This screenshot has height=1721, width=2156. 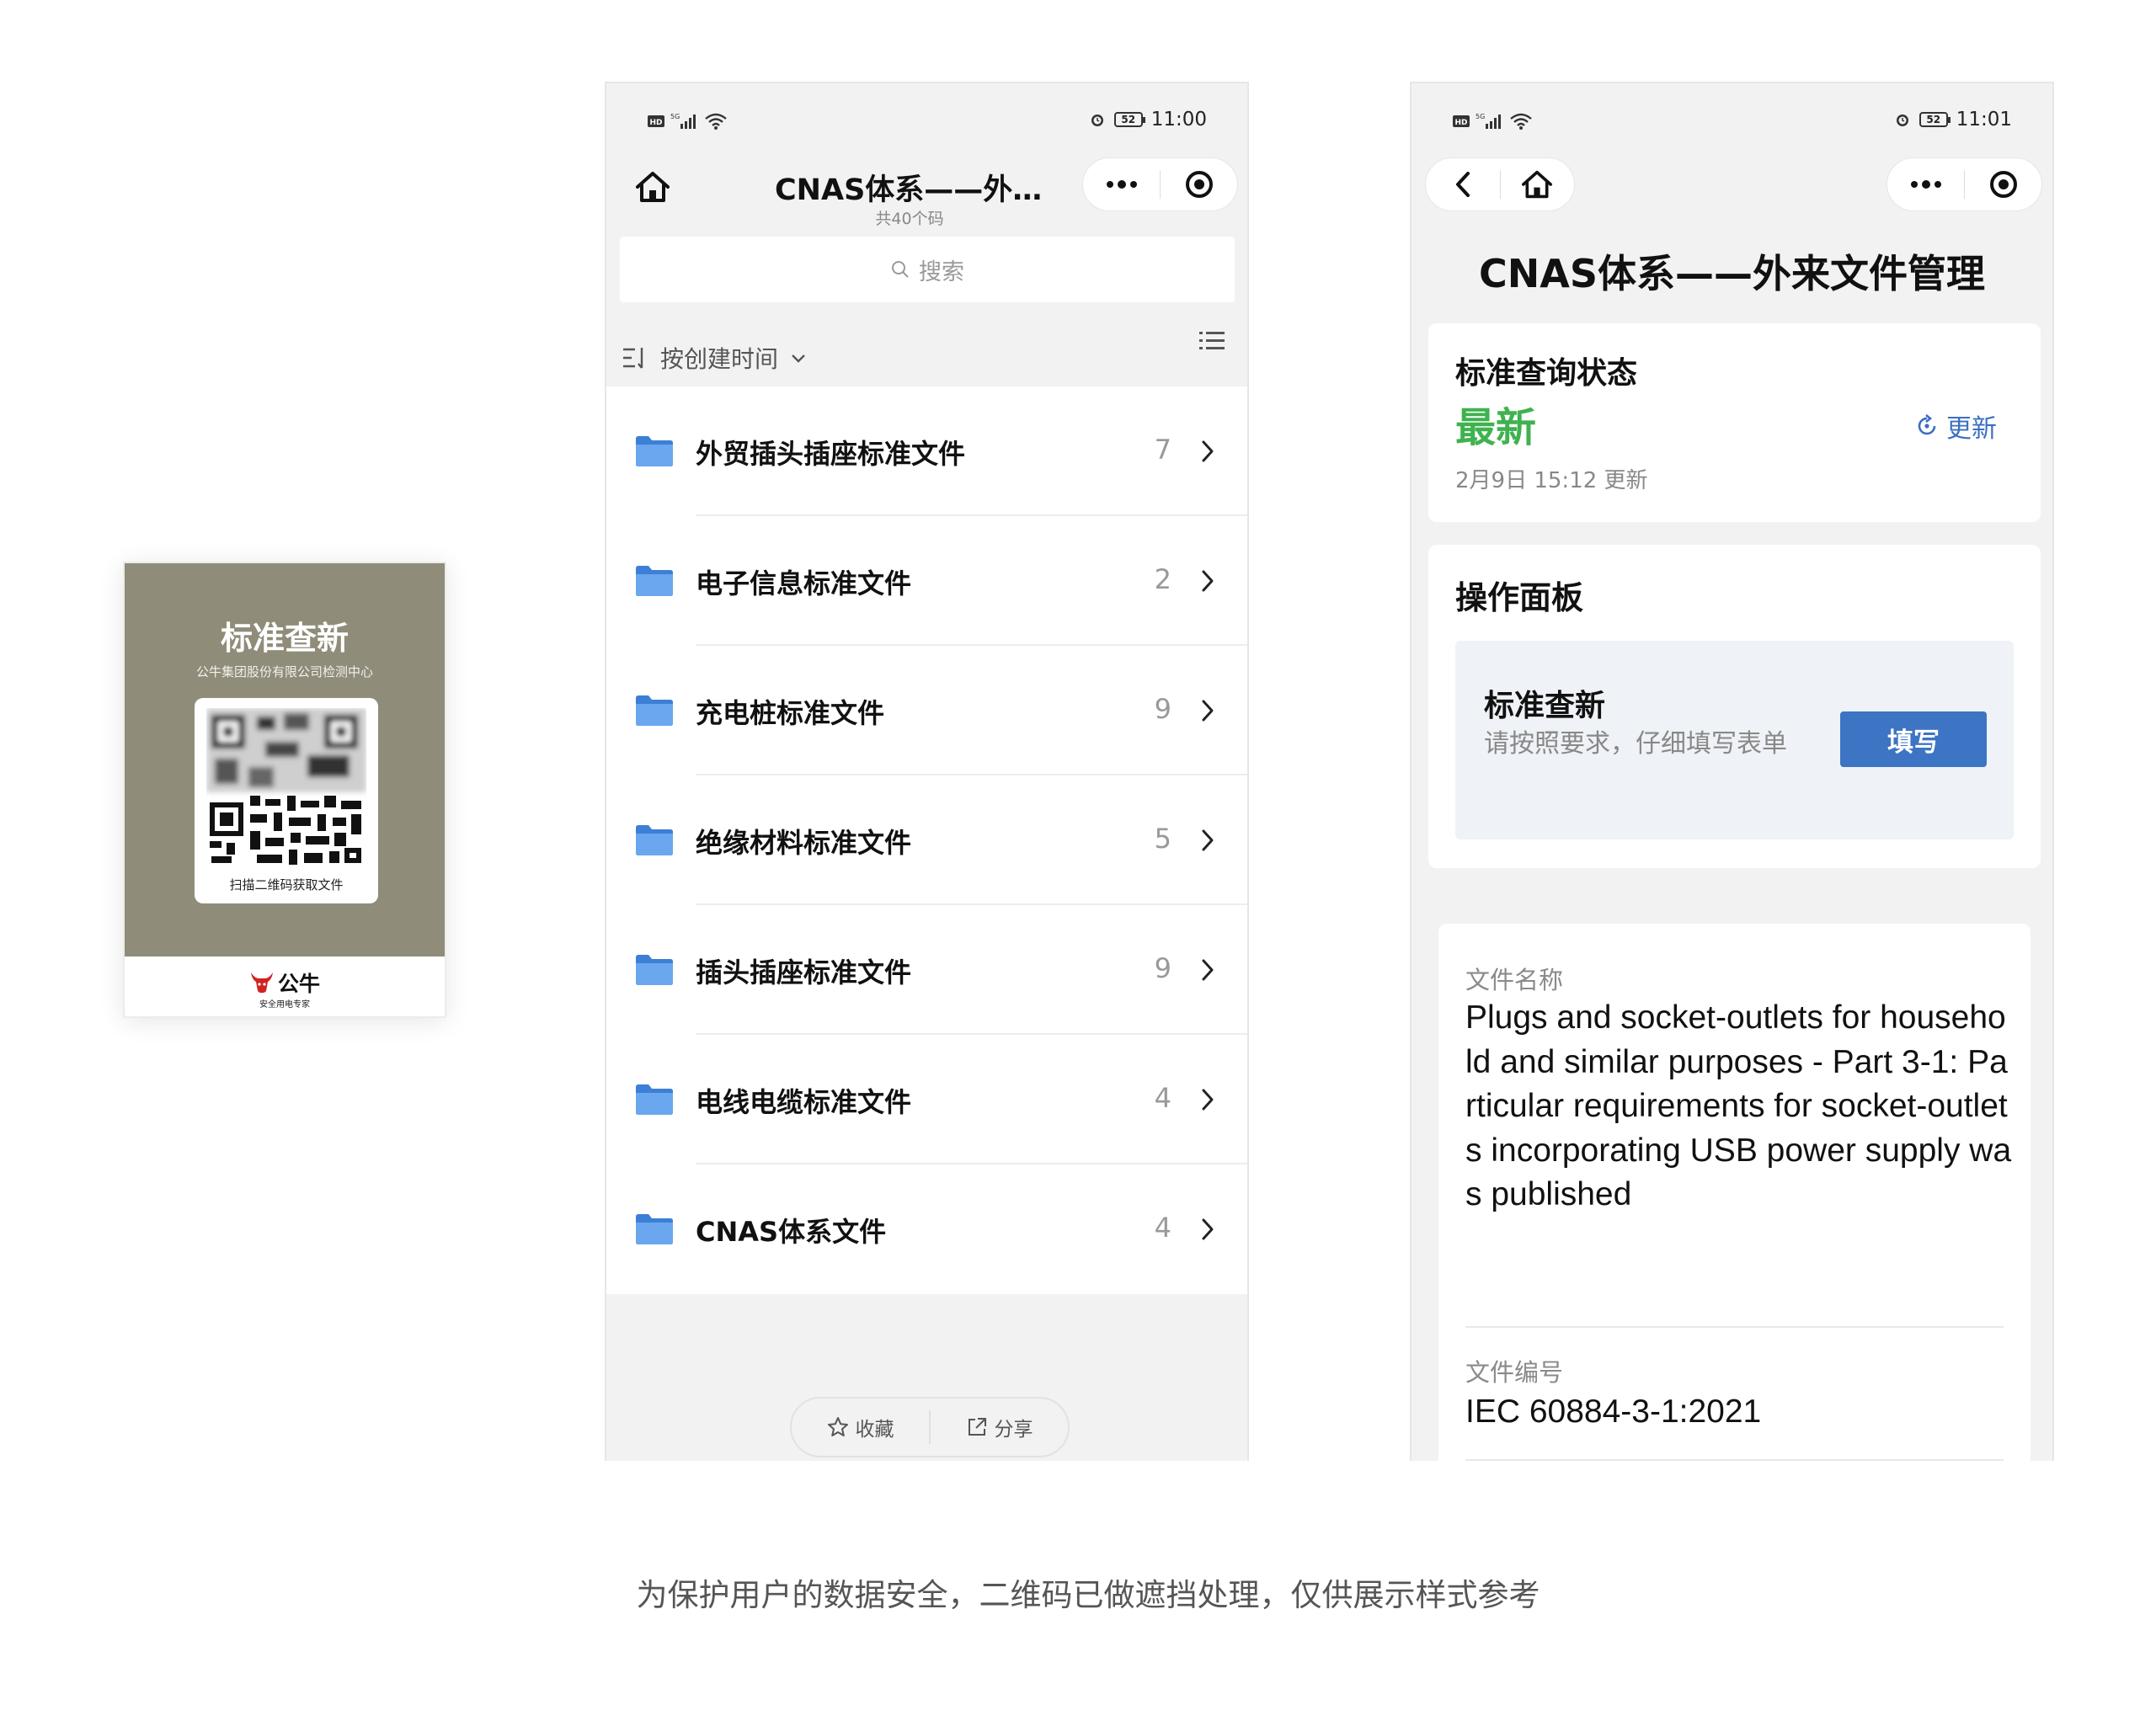 What do you see at coordinates (927, 123) in the screenshot?
I see `status-bar: HD 5G 52 11:00` at bounding box center [927, 123].